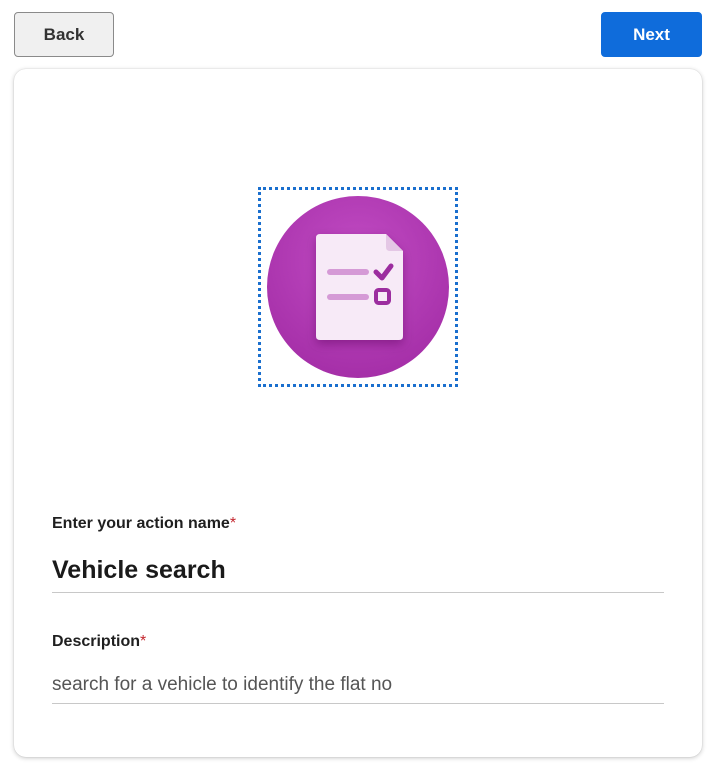 The height and width of the screenshot is (771, 716). Describe the element at coordinates (358, 571) in the screenshot. I see `action-name-input` at that location.